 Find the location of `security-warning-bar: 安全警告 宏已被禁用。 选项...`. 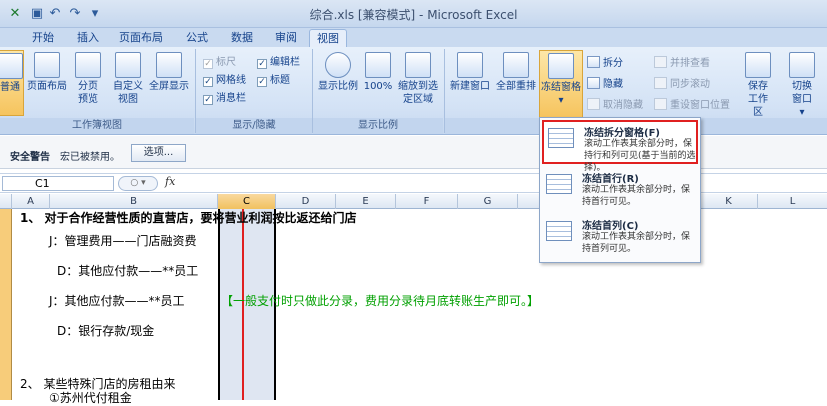

security-warning-bar: 安全警告 宏已被禁用。 选项... is located at coordinates (413, 152).